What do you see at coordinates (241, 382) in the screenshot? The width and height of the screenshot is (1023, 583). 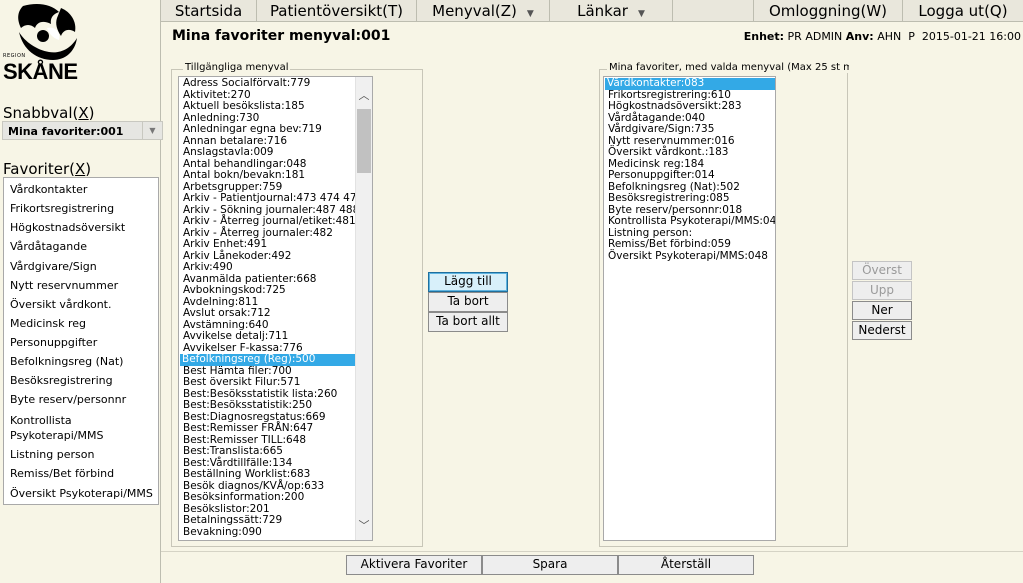 I see `available-item: Best översikt Filur:571` at bounding box center [241, 382].